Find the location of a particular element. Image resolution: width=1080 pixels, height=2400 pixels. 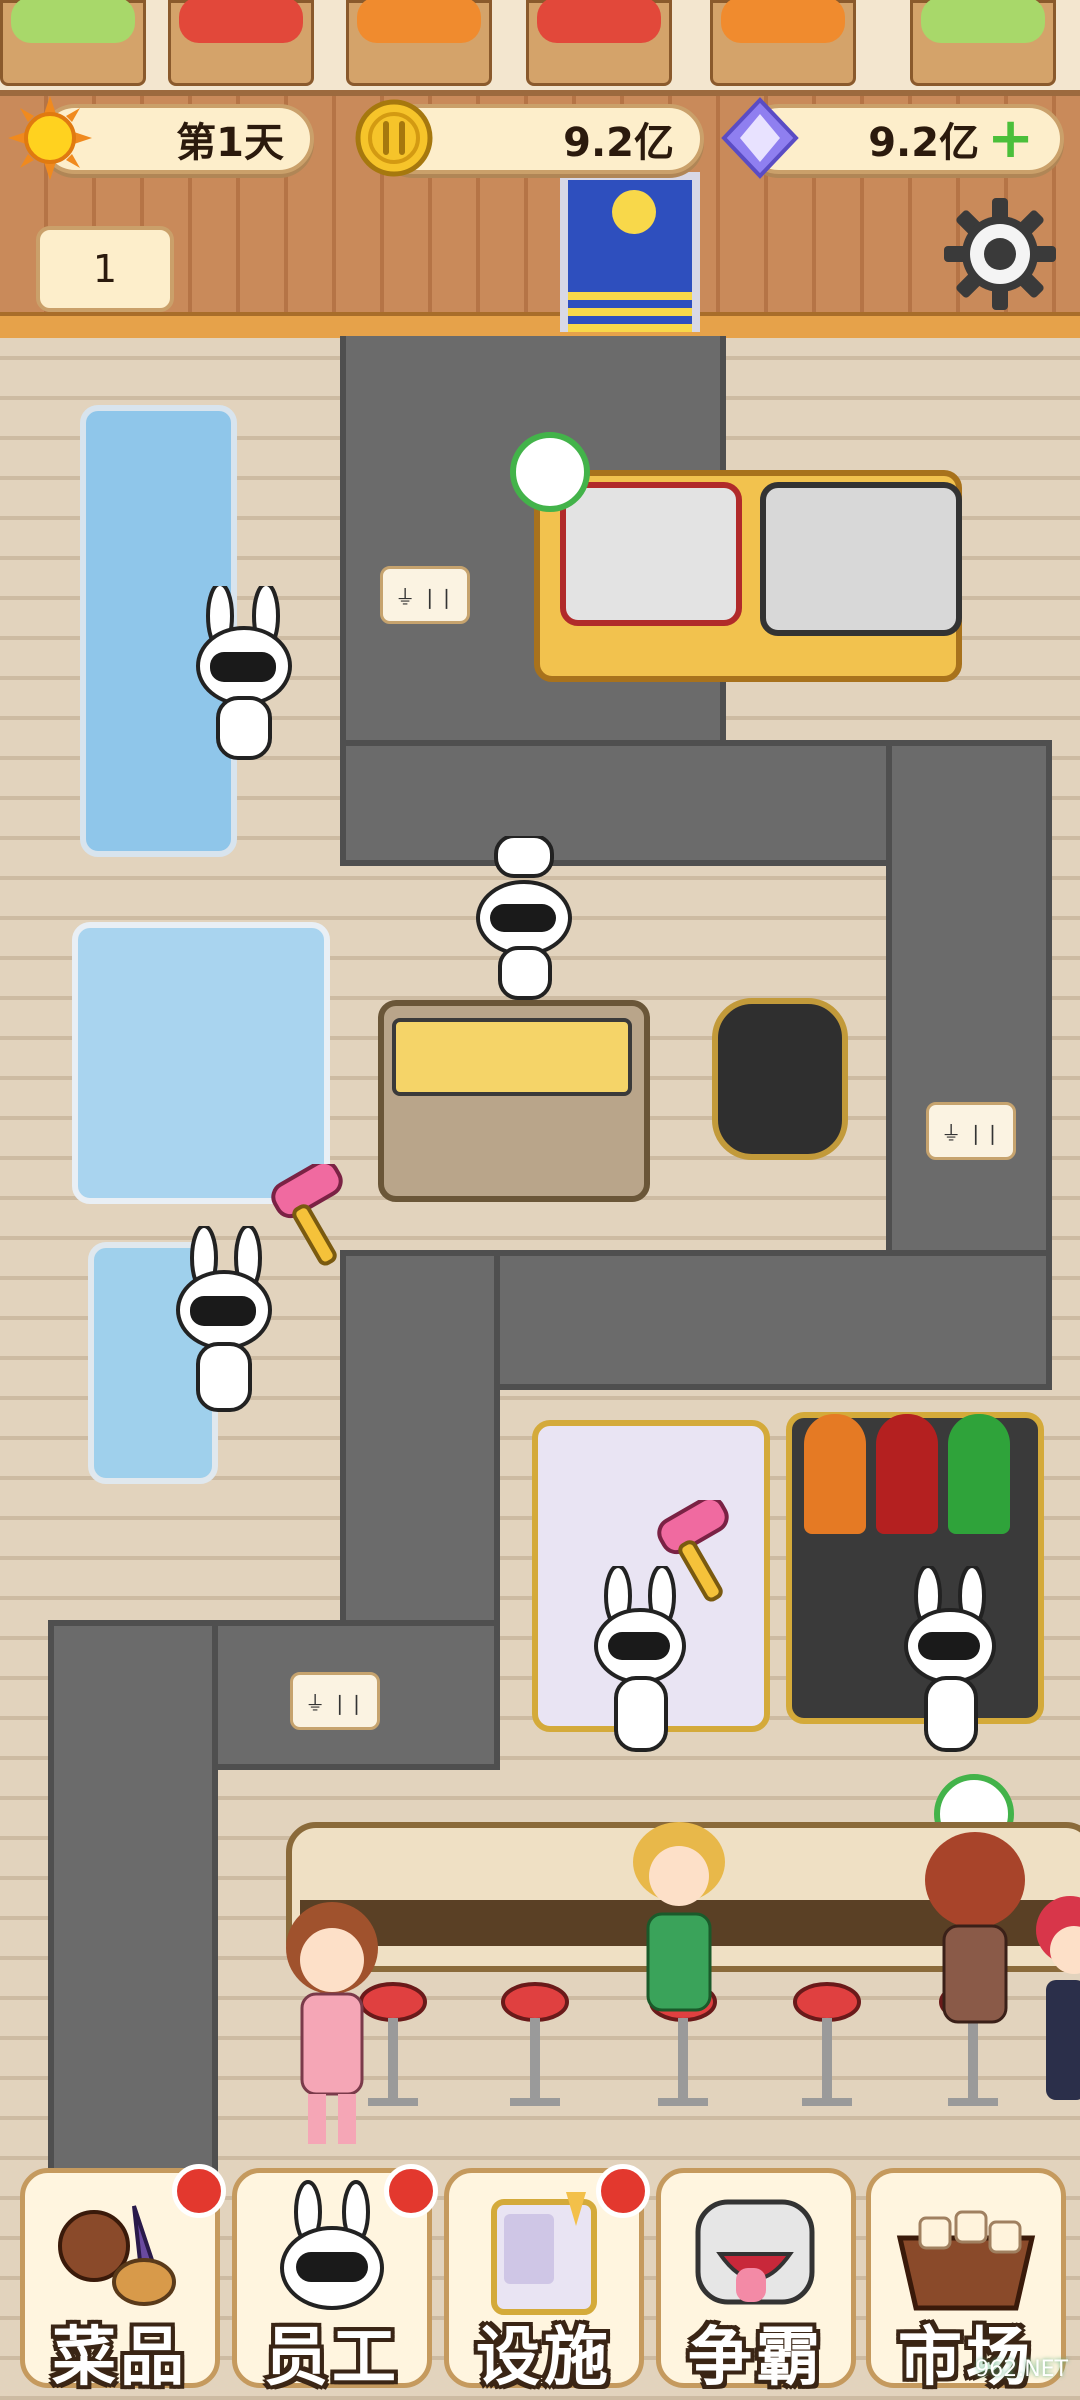

entrance-door is located at coordinates (630, 252).